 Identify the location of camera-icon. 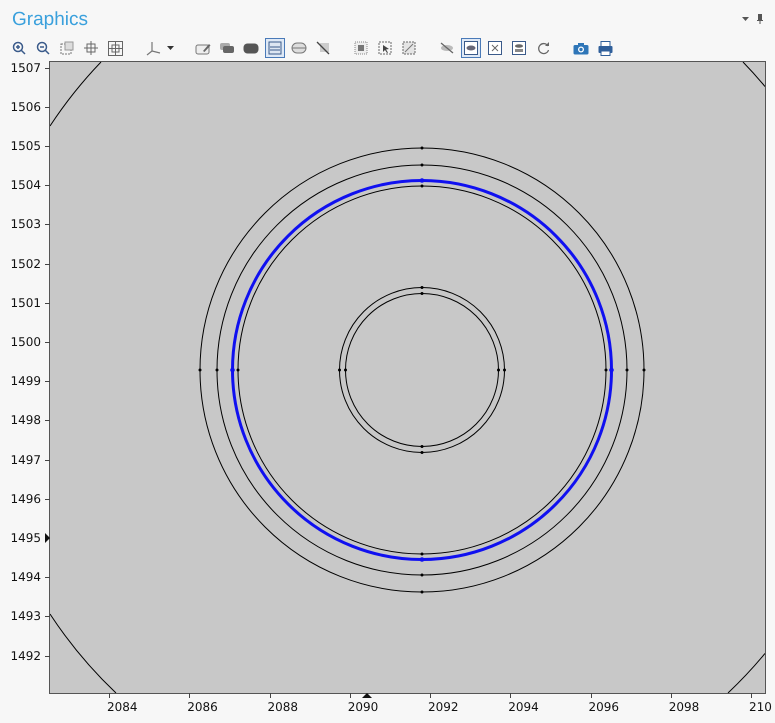
(581, 48).